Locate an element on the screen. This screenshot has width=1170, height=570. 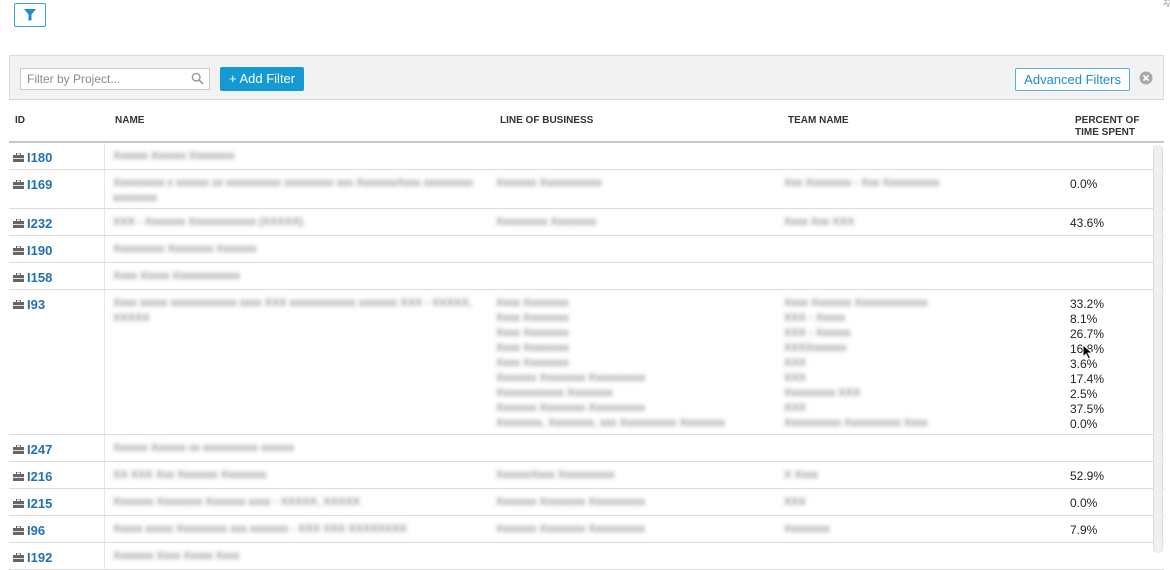
percent-header-line2: TIME SPENT is located at coordinates (1105, 132).